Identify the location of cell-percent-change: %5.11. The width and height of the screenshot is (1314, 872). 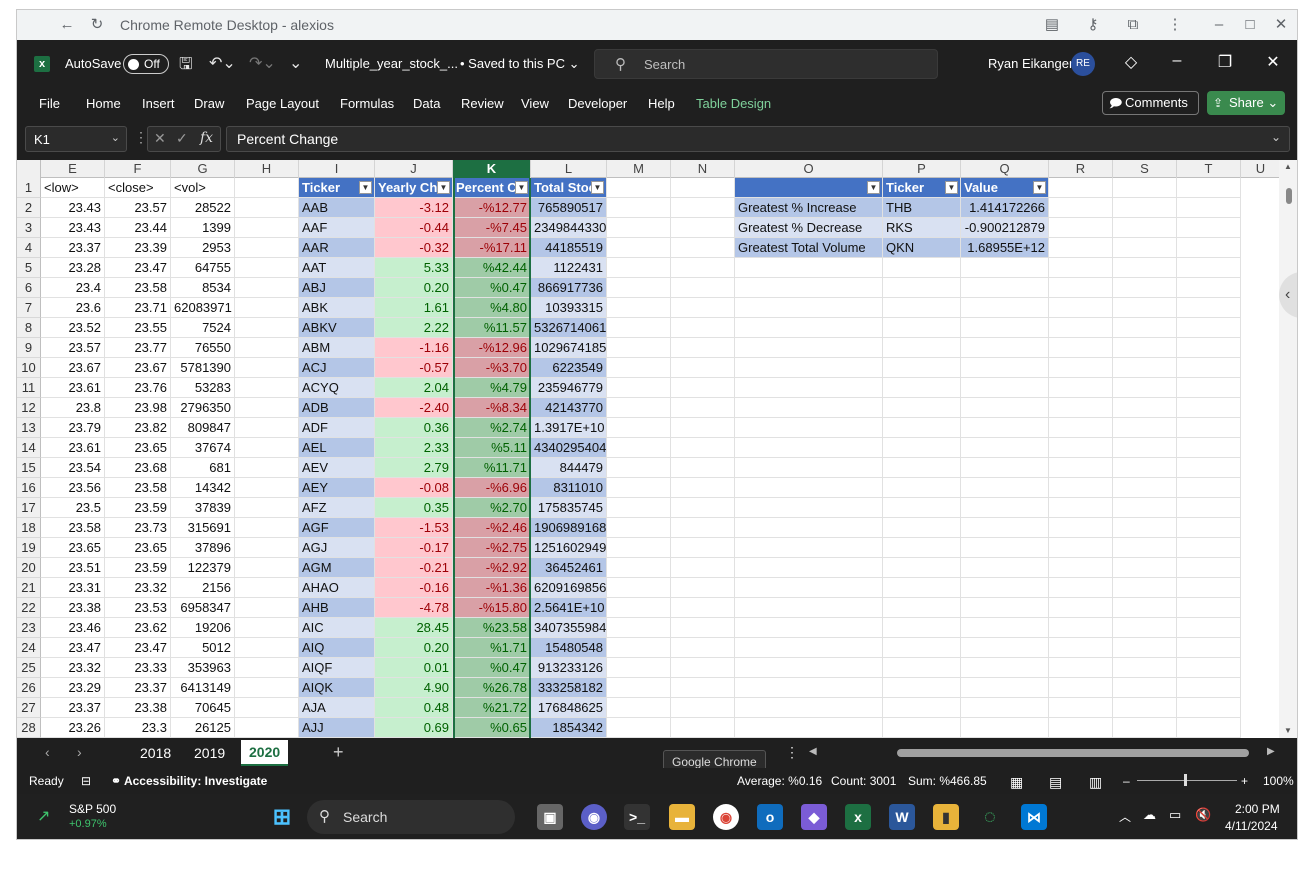
(492, 448).